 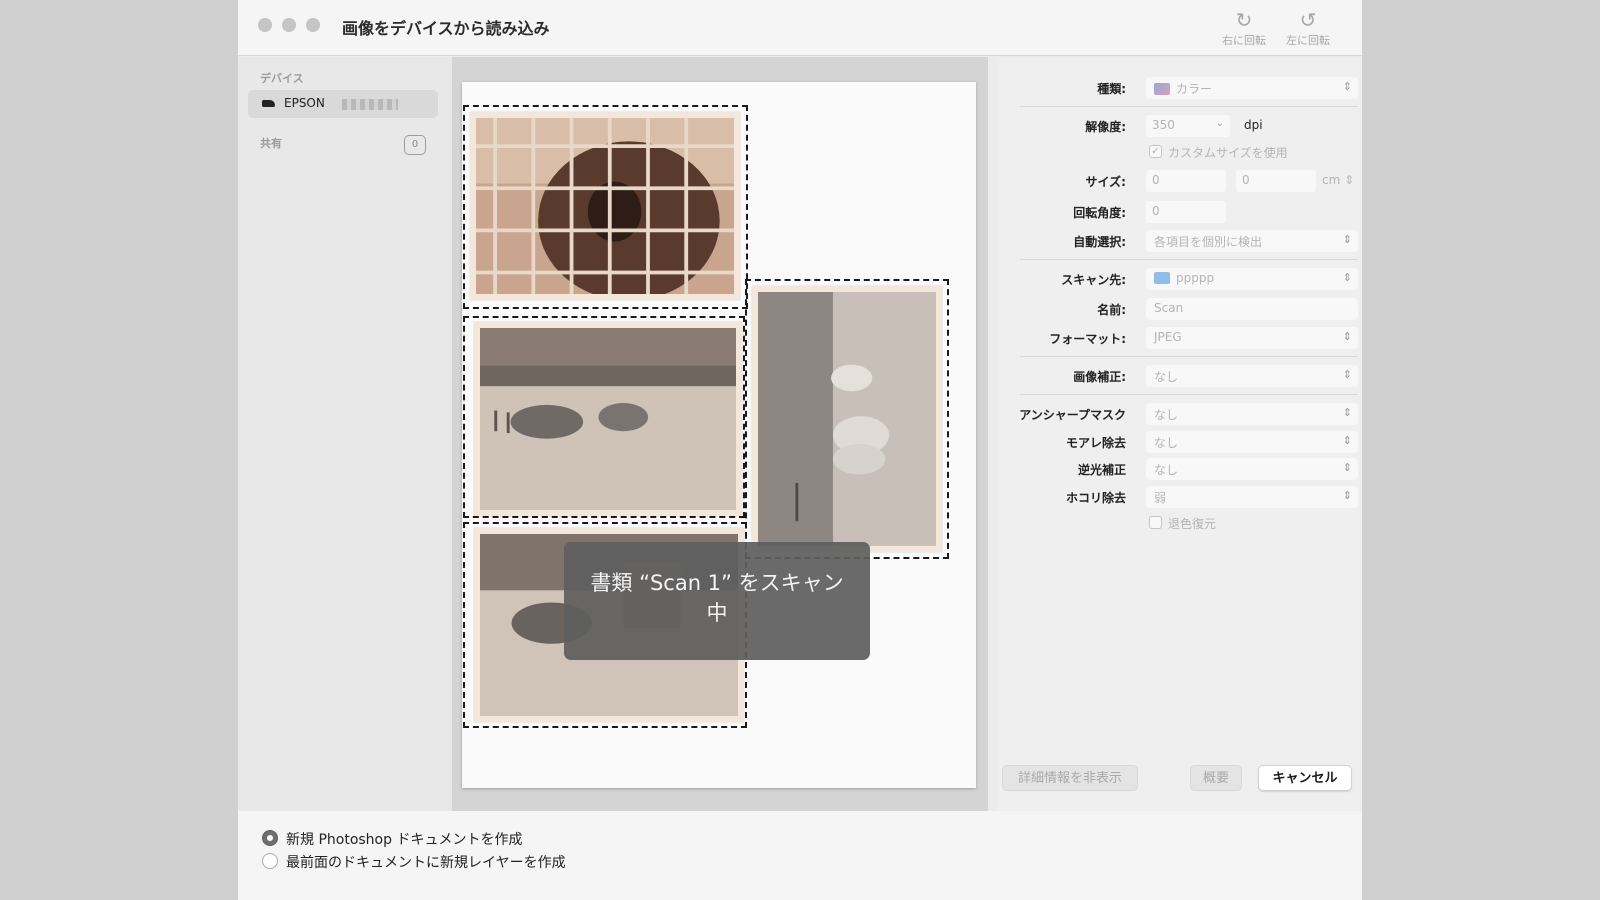 What do you see at coordinates (1252, 442) in the screenshot?
I see `moire-popup: なし` at bounding box center [1252, 442].